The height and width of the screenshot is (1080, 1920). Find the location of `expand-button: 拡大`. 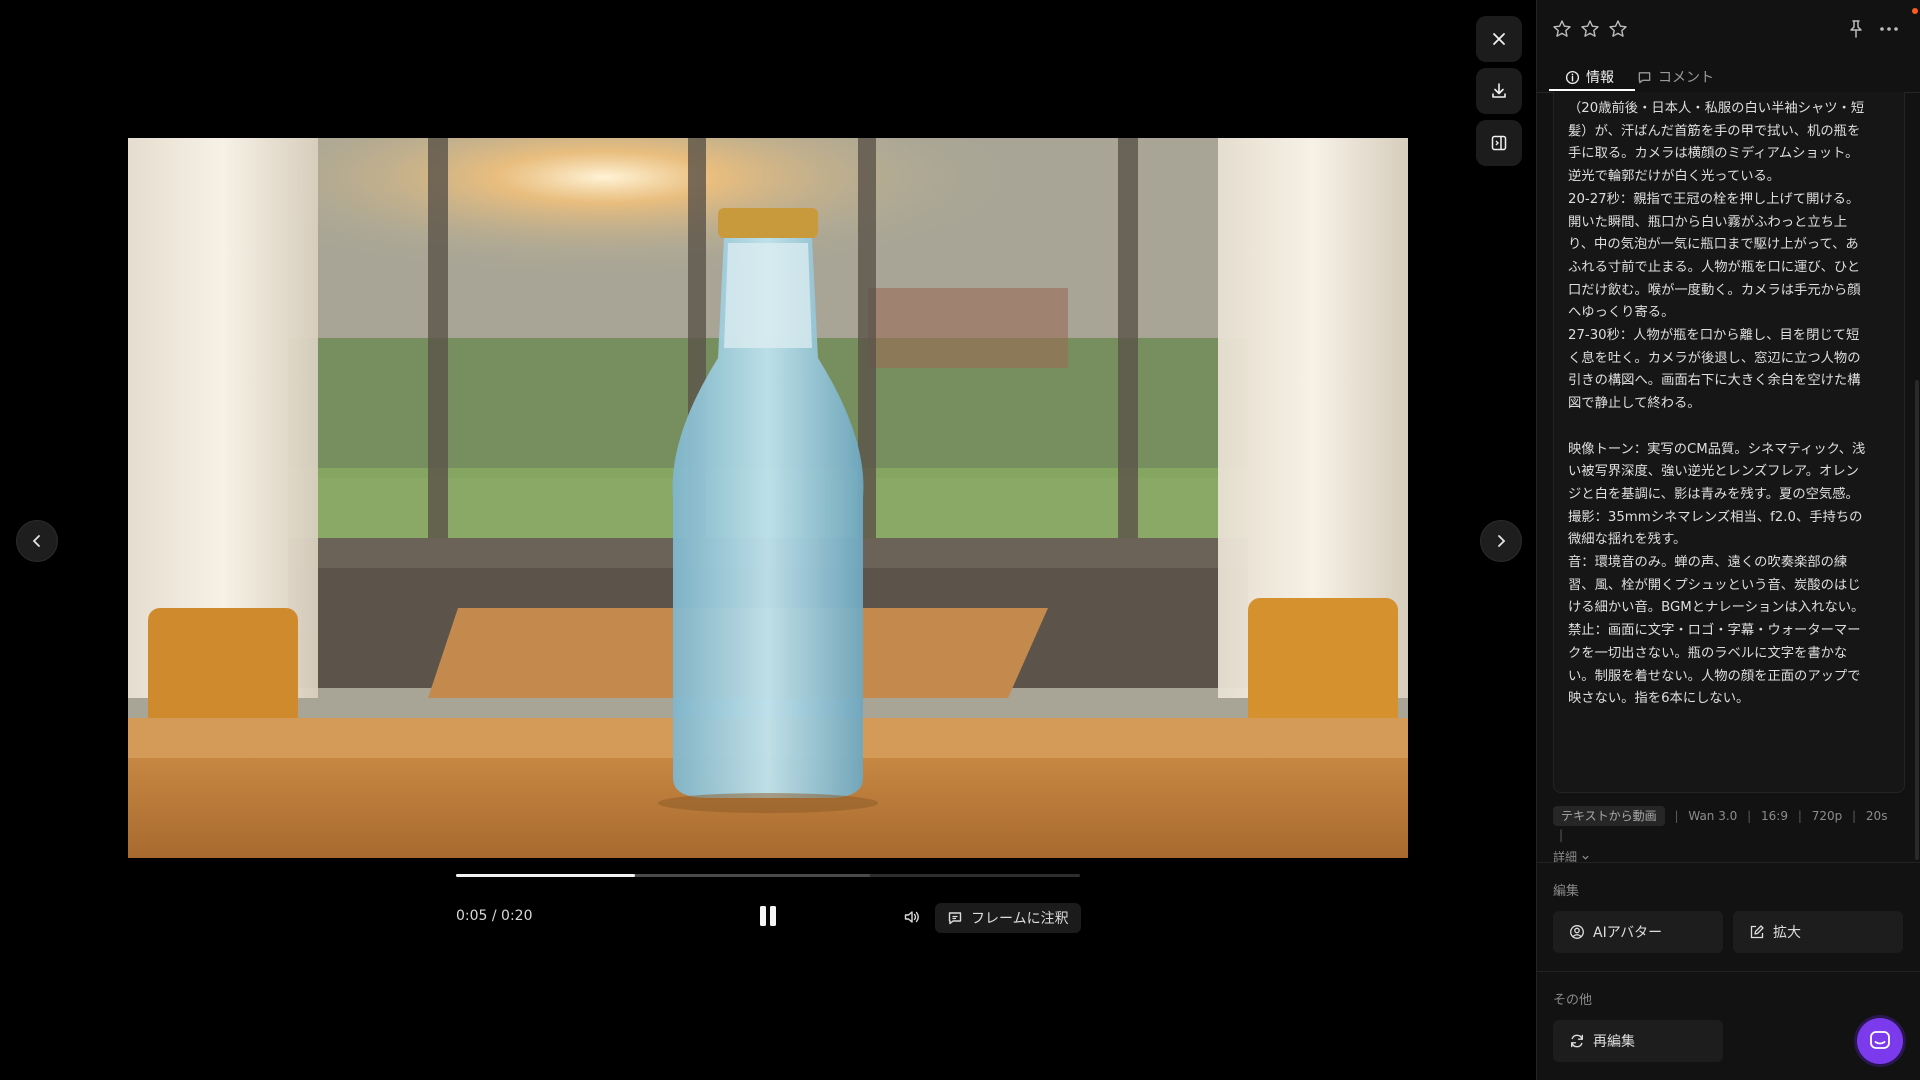

expand-button: 拡大 is located at coordinates (1818, 932).